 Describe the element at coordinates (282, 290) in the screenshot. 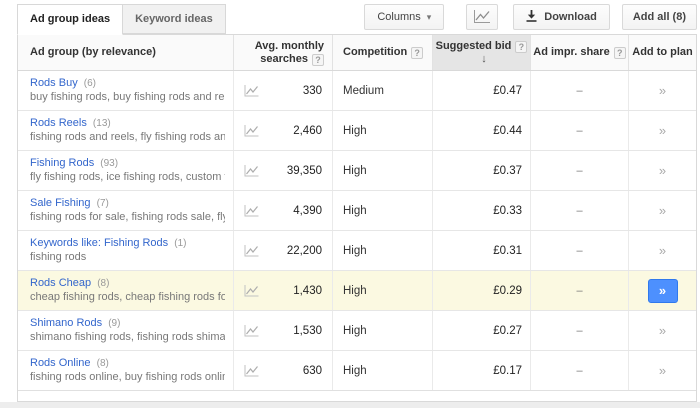

I see `avg-monthly-searches-cell: 1,430` at that location.